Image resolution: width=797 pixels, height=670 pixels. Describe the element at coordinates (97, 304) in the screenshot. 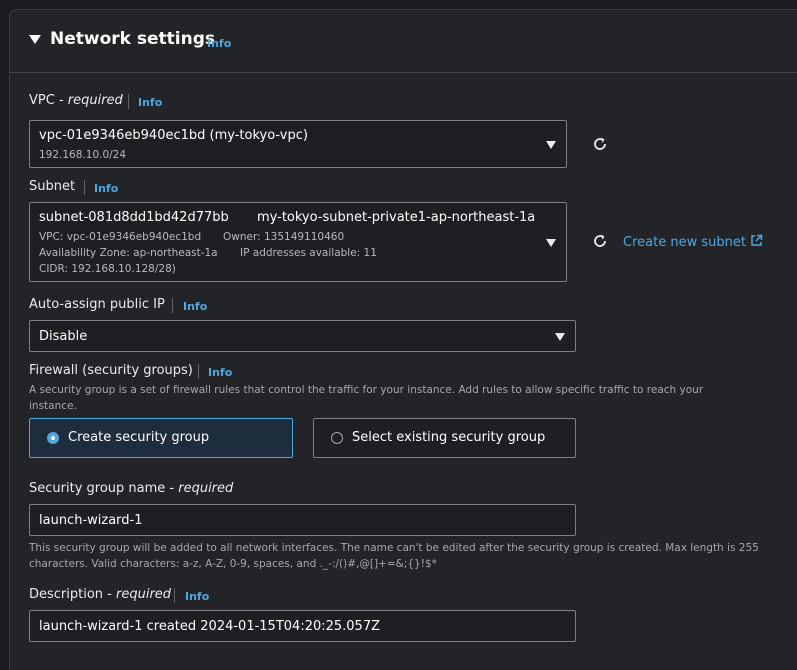

I see `public-ip-label: Auto-assign public IP` at that location.